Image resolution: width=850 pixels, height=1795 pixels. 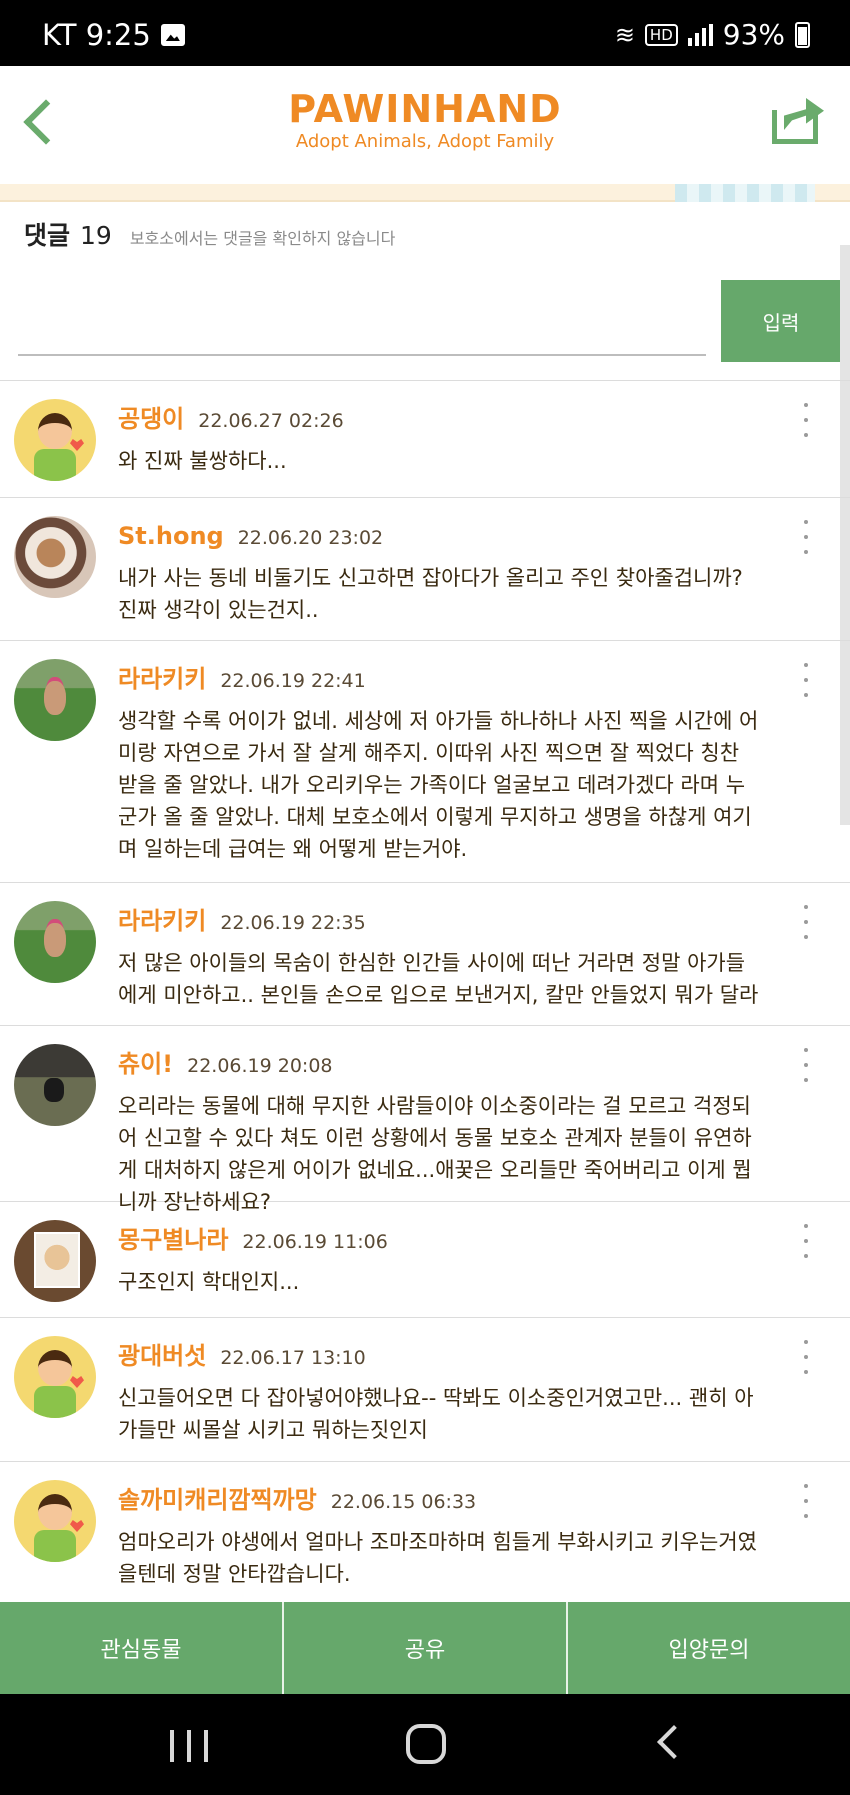 I want to click on comment-nickname: 몽구별나라, so click(x=173, y=1240).